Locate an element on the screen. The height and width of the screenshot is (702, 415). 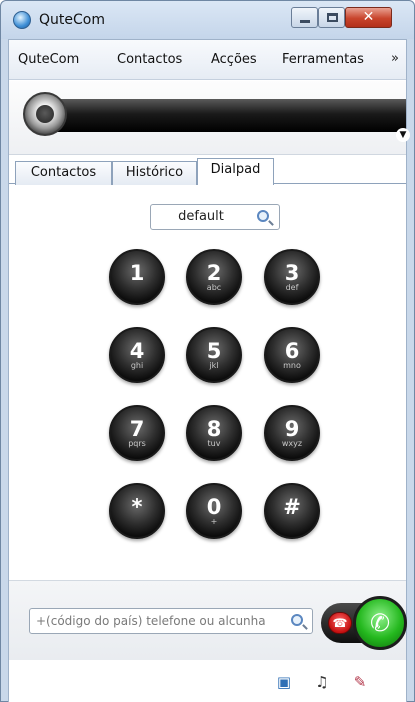
menu-overflow-chevron-icon: » is located at coordinates (395, 58).